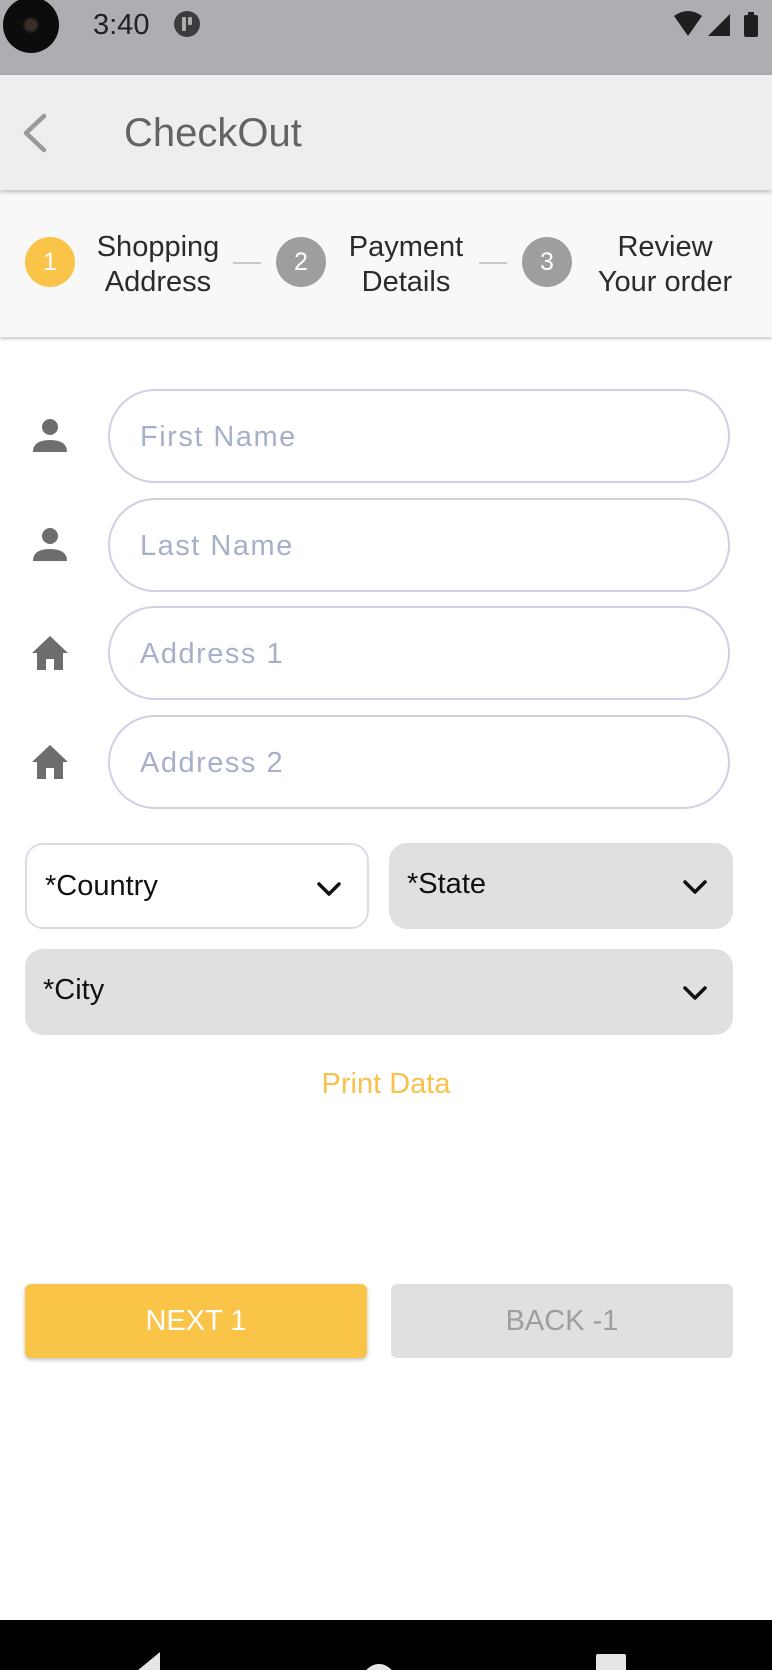 The image size is (772, 1670). I want to click on step-3-circle: 3, so click(547, 262).